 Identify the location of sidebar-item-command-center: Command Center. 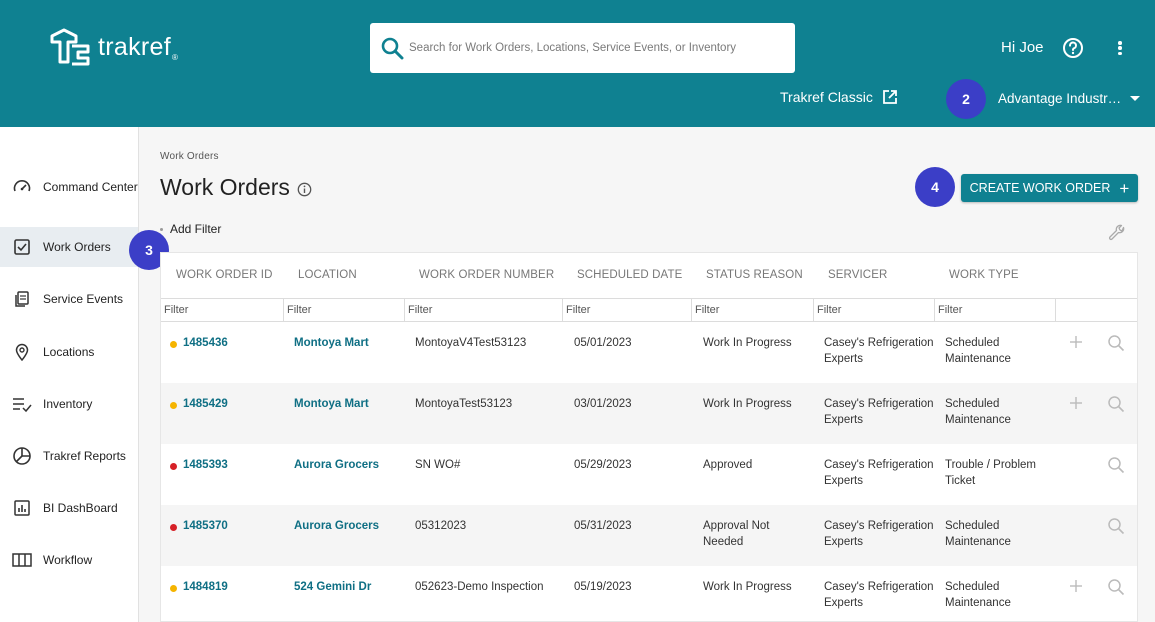
(69, 187).